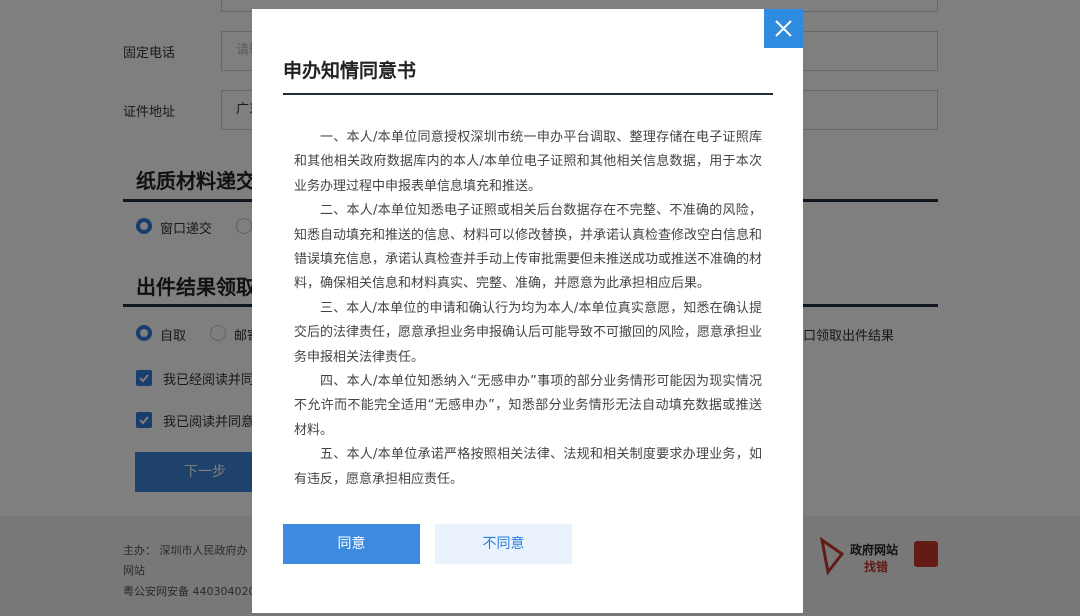  I want to click on close-icon, so click(783, 28).